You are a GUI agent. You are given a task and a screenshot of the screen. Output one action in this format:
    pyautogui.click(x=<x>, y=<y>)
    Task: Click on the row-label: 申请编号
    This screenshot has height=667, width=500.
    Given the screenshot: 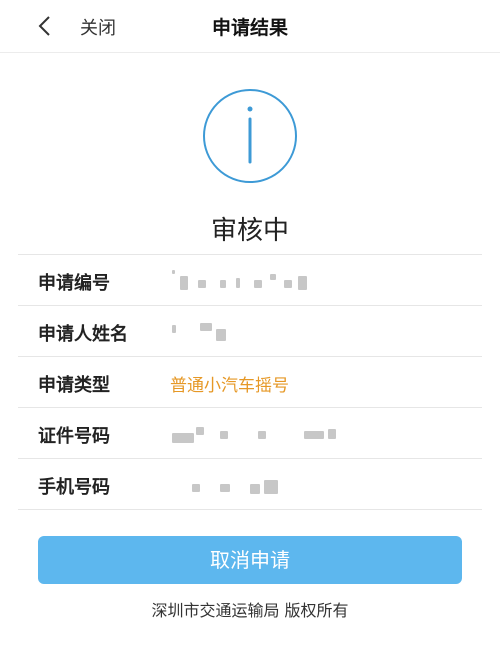 What is the action you would take?
    pyautogui.click(x=74, y=283)
    